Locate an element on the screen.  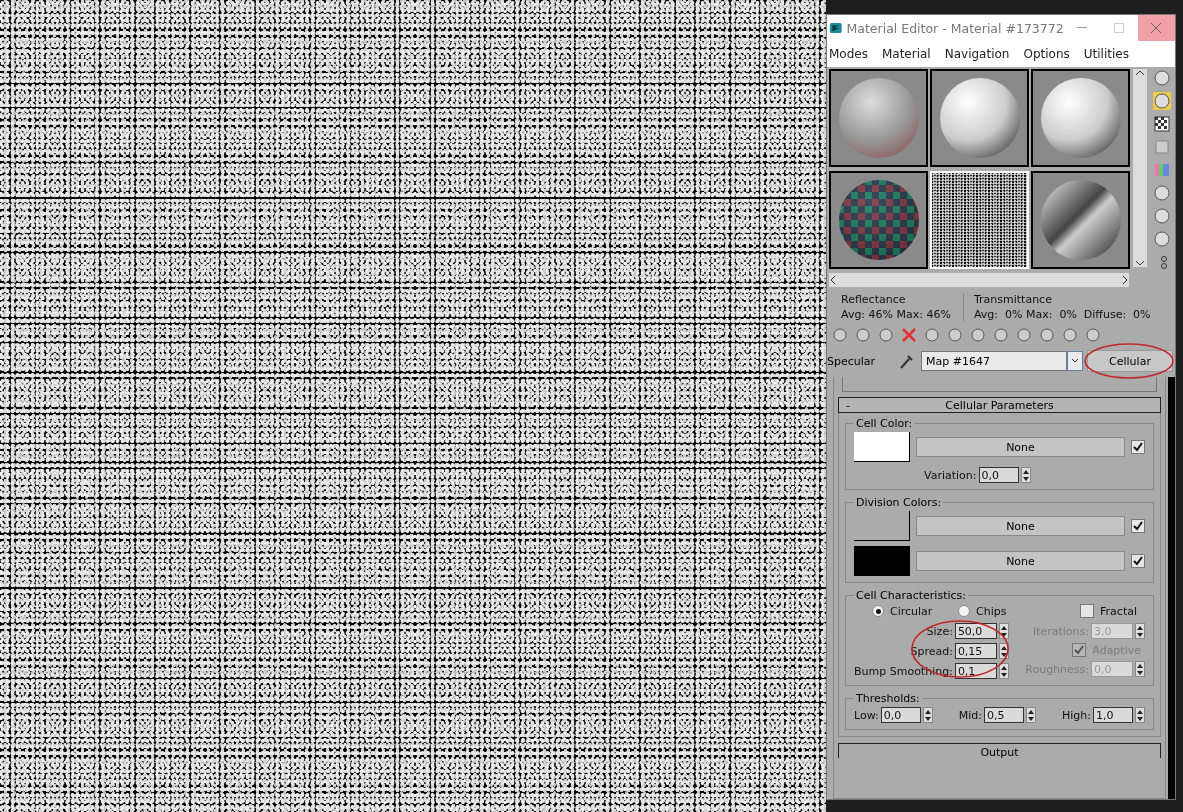
group-title: Cell Characteristics: is located at coordinates (911, 595).